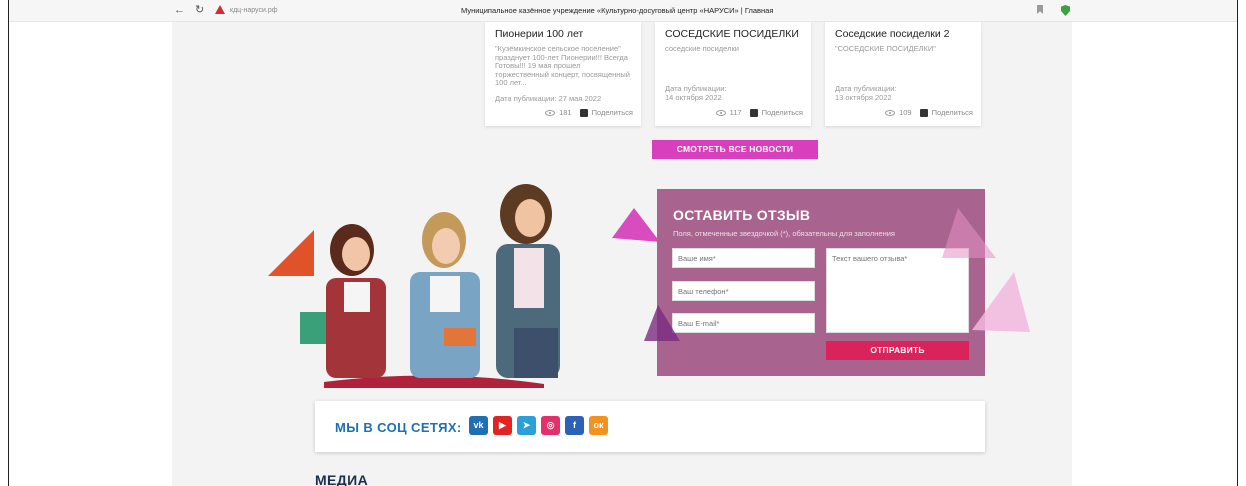 The width and height of the screenshot is (1246, 486). I want to click on message-field, so click(897, 290).